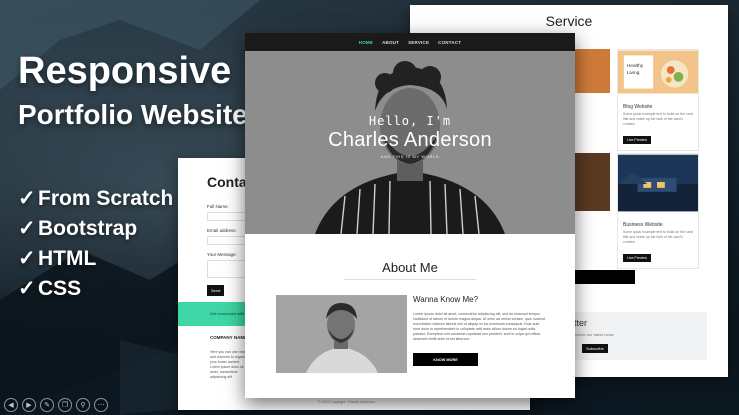 The image size is (739, 415). Describe the element at coordinates (410, 121) in the screenshot. I see `hero-greeting: Hello, I'm` at that location.